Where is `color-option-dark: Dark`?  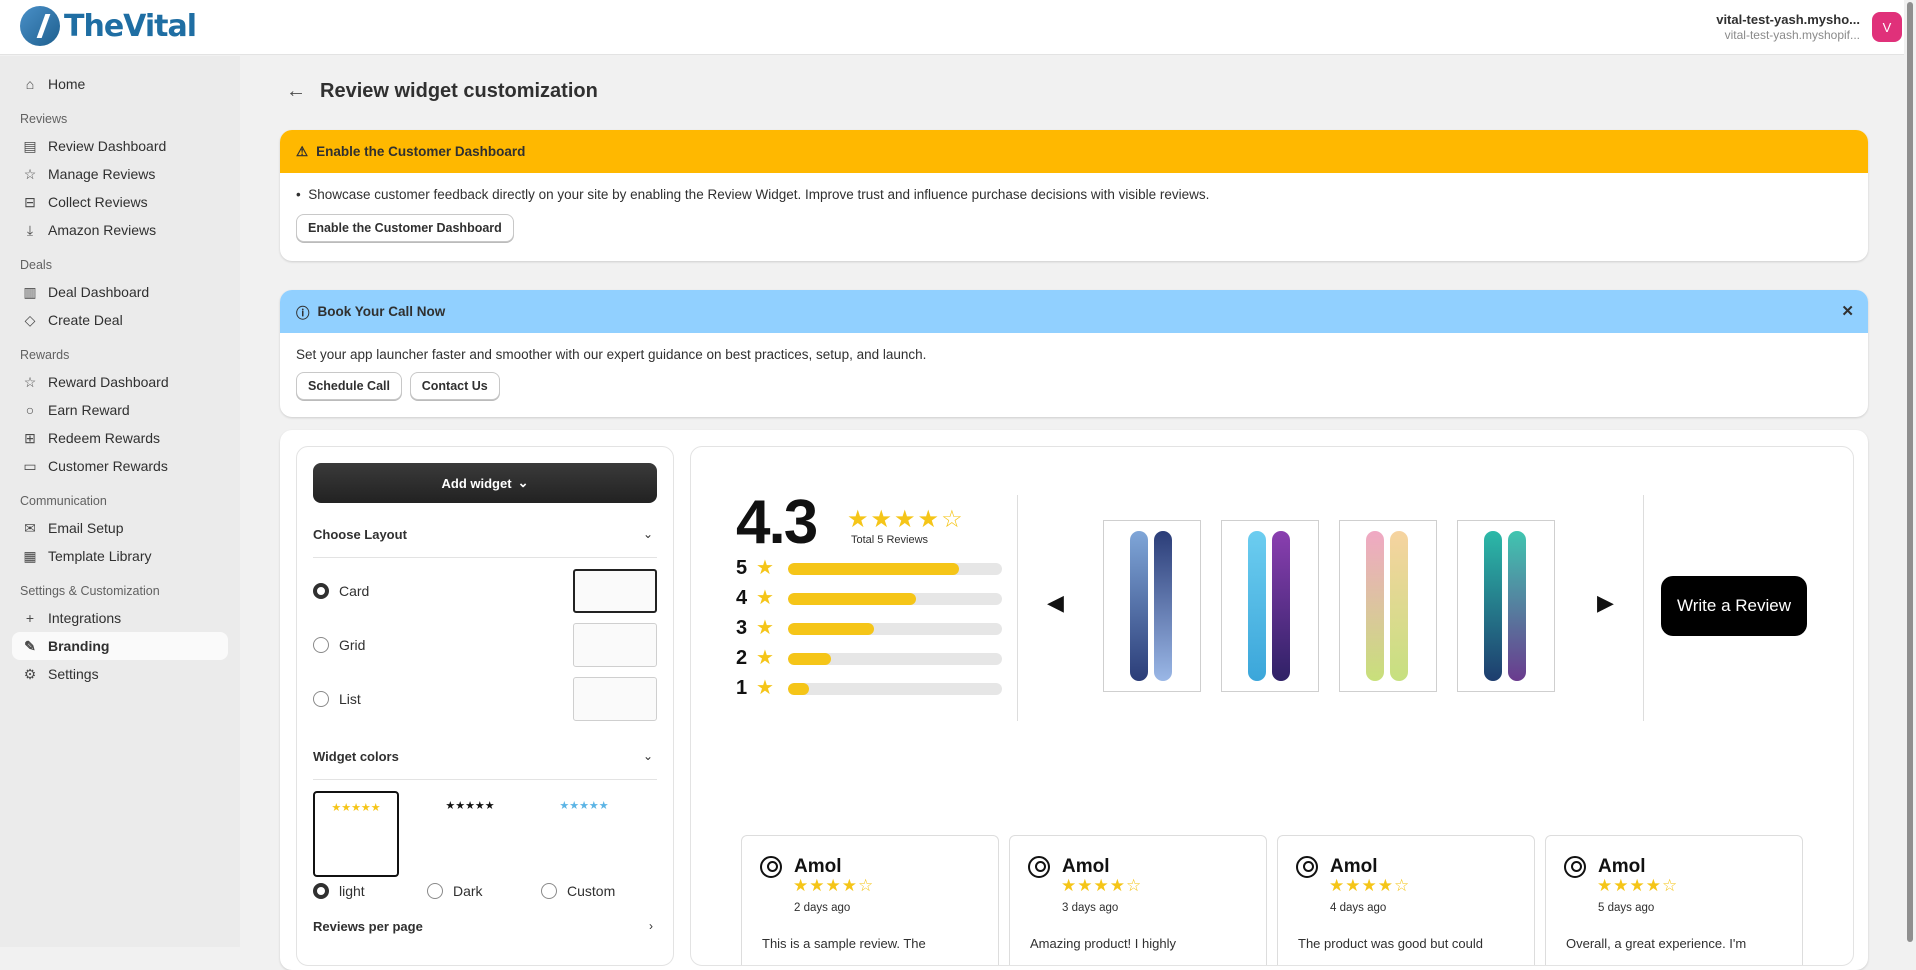
color-option-dark: Dark is located at coordinates (455, 891).